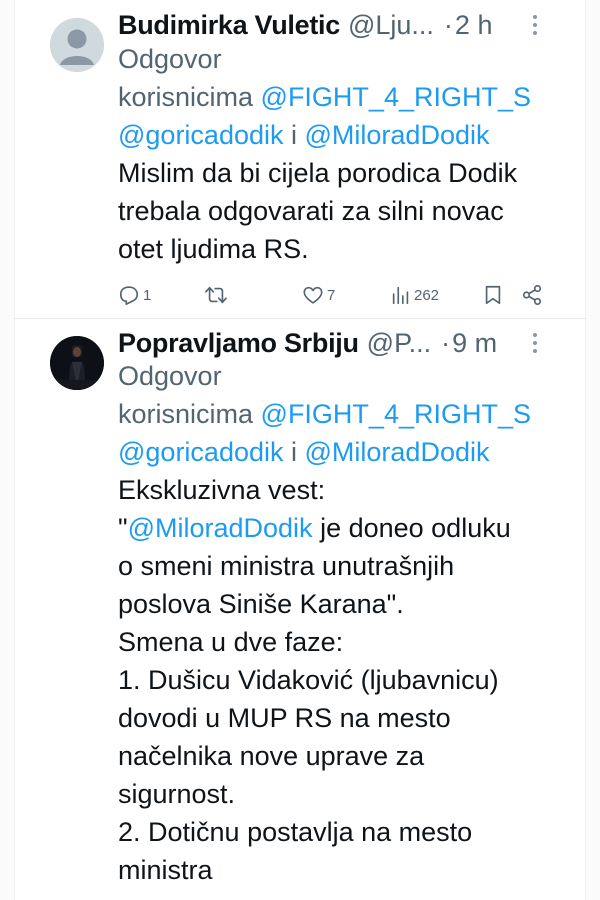 The height and width of the screenshot is (900, 600). What do you see at coordinates (213, 249) in the screenshot?
I see `tweet-text-line: otet ljudima RS.` at bounding box center [213, 249].